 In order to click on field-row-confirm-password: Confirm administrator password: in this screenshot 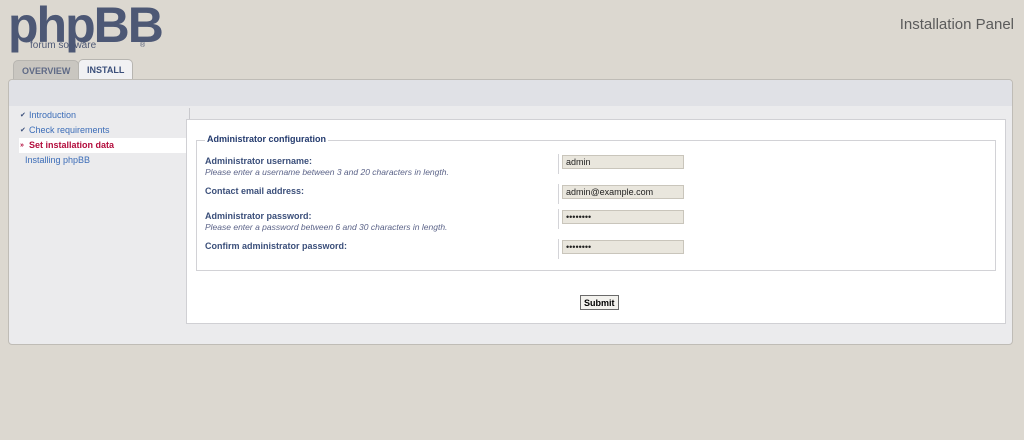, I will do `click(595, 249)`.